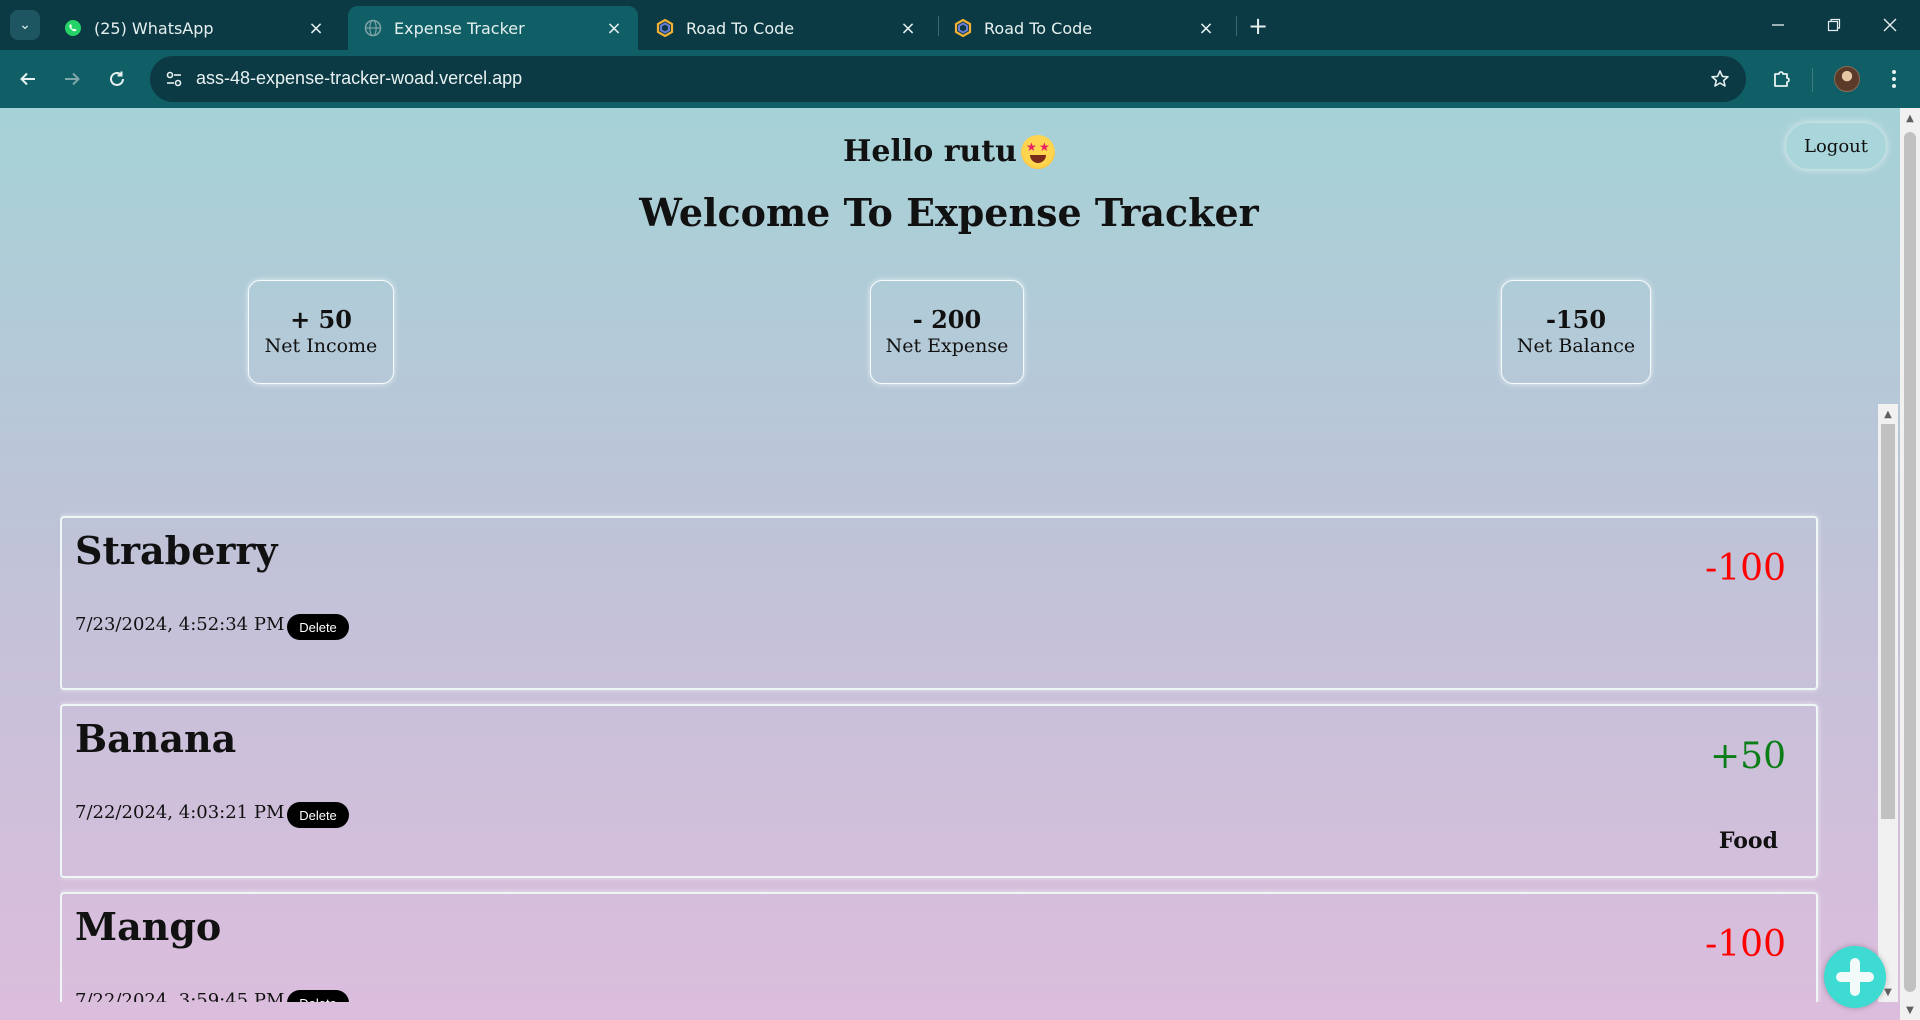 Image resolution: width=1920 pixels, height=1020 pixels. Describe the element at coordinates (947, 346) in the screenshot. I see `net-expense-label: Net Expense` at that location.